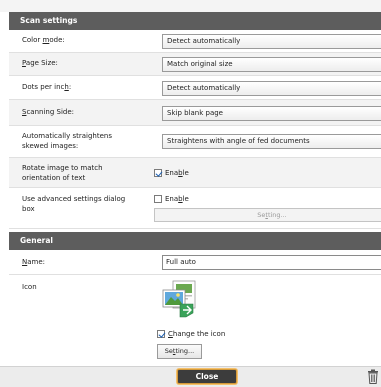  I want to click on scanning-side-select: Skip blank page, so click(271, 113).